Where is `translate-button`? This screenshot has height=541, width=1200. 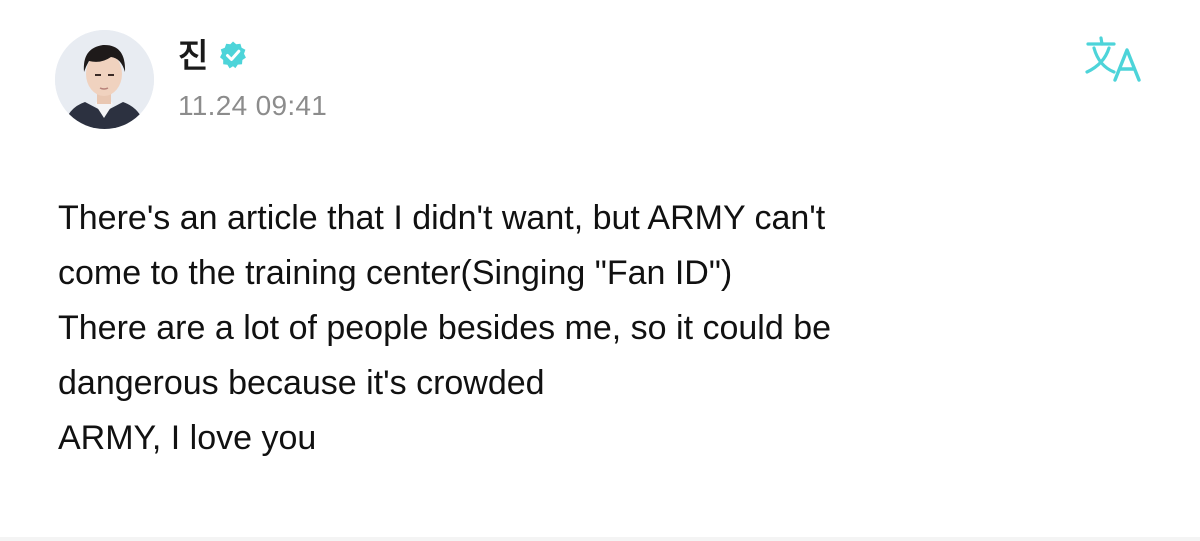 translate-button is located at coordinates (1115, 60).